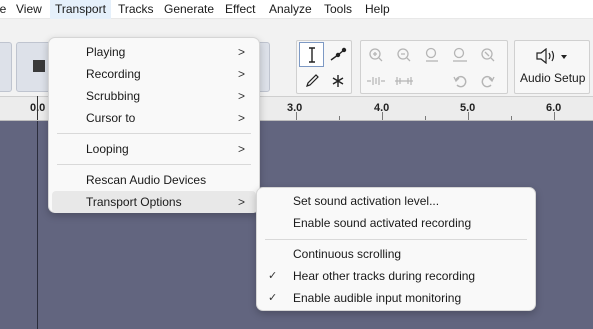 The image size is (593, 329). What do you see at coordinates (375, 54) in the screenshot?
I see `zoom-in-icon` at bounding box center [375, 54].